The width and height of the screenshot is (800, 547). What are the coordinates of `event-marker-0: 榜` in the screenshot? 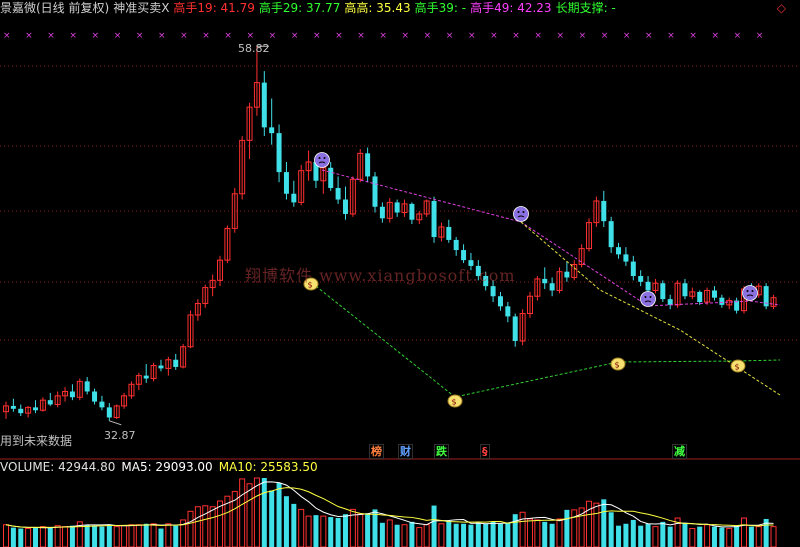 It's located at (376, 451).